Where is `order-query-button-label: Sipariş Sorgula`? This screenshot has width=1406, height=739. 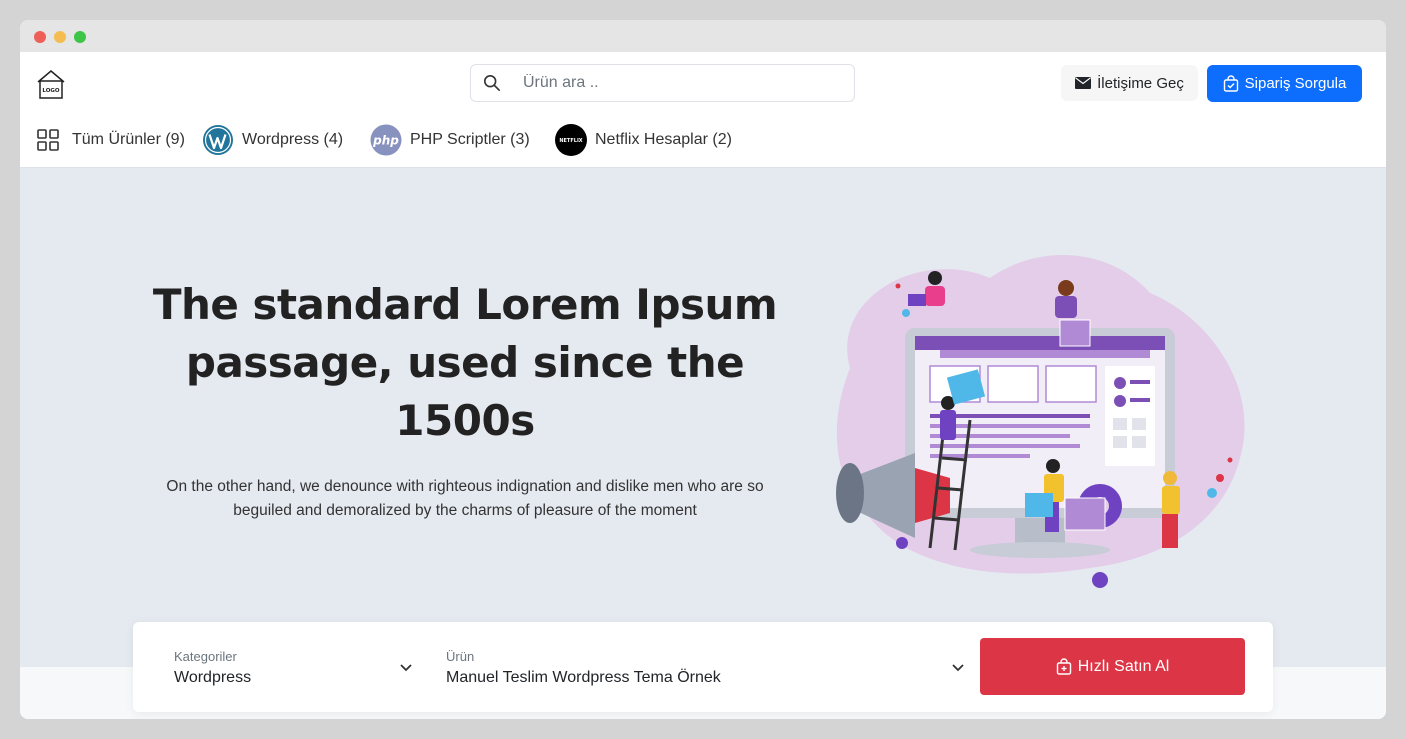 order-query-button-label: Sipariş Sorgula is located at coordinates (1295, 83).